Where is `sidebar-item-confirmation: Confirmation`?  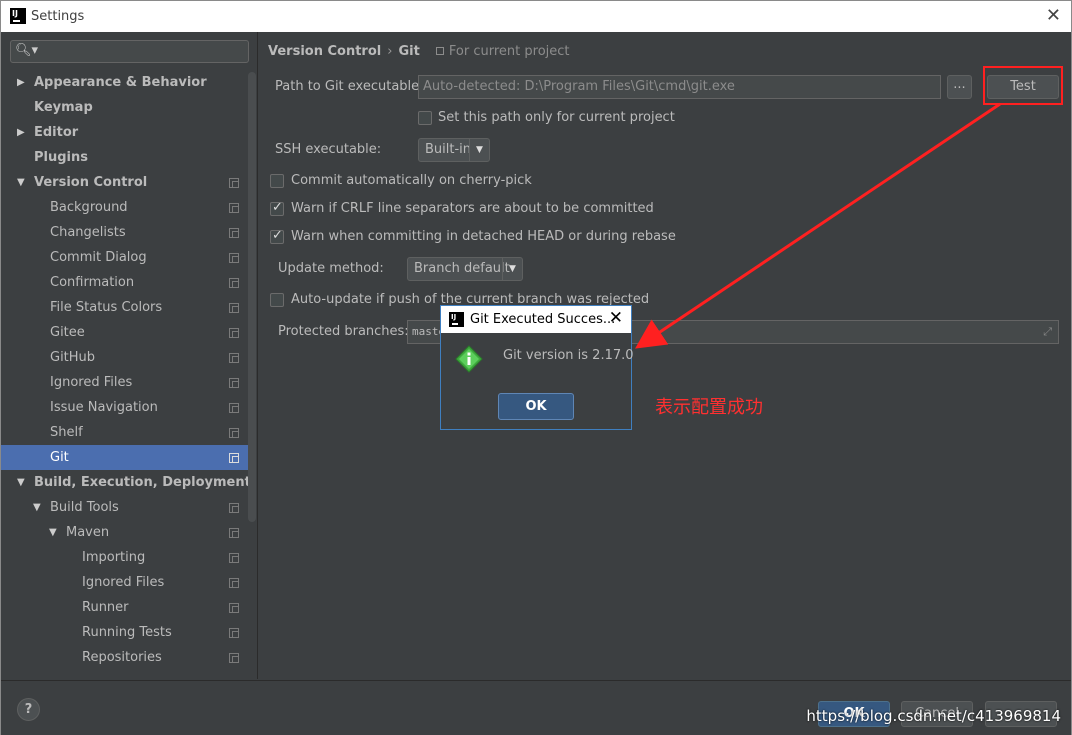
sidebar-item-confirmation: Confirmation is located at coordinates (124, 282).